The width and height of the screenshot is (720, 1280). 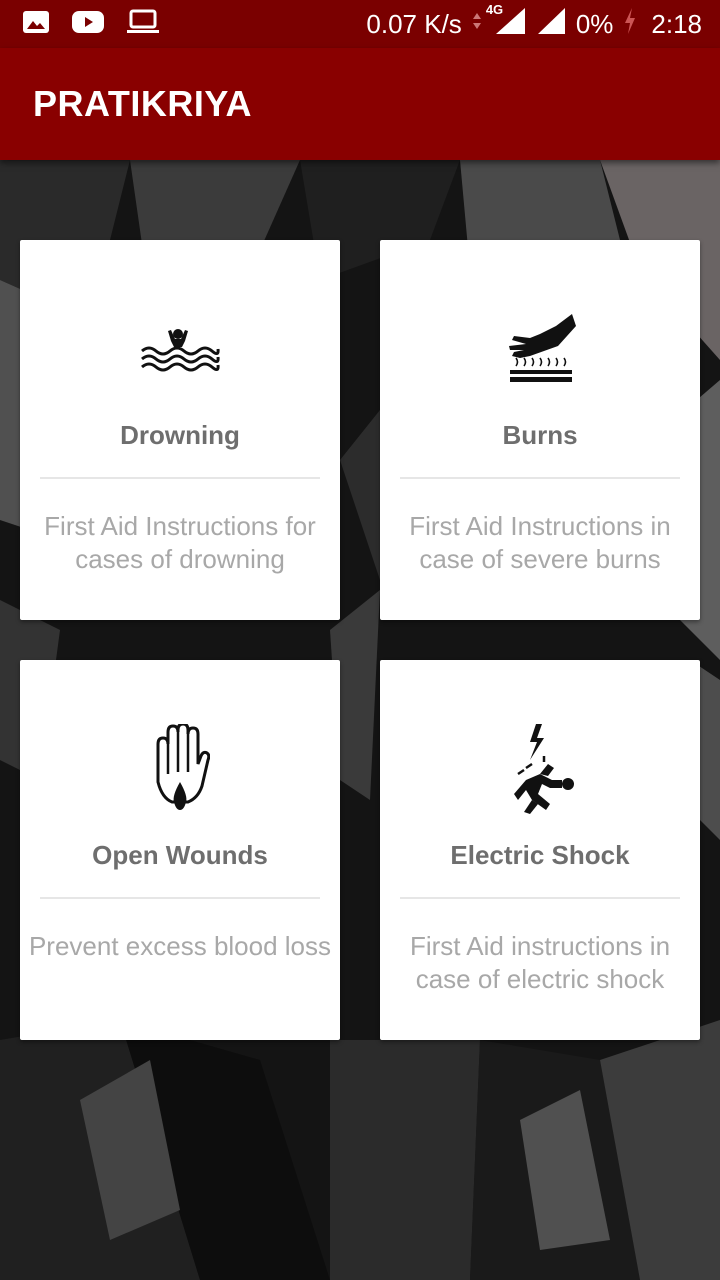 What do you see at coordinates (180, 350) in the screenshot?
I see `drowning-icon` at bounding box center [180, 350].